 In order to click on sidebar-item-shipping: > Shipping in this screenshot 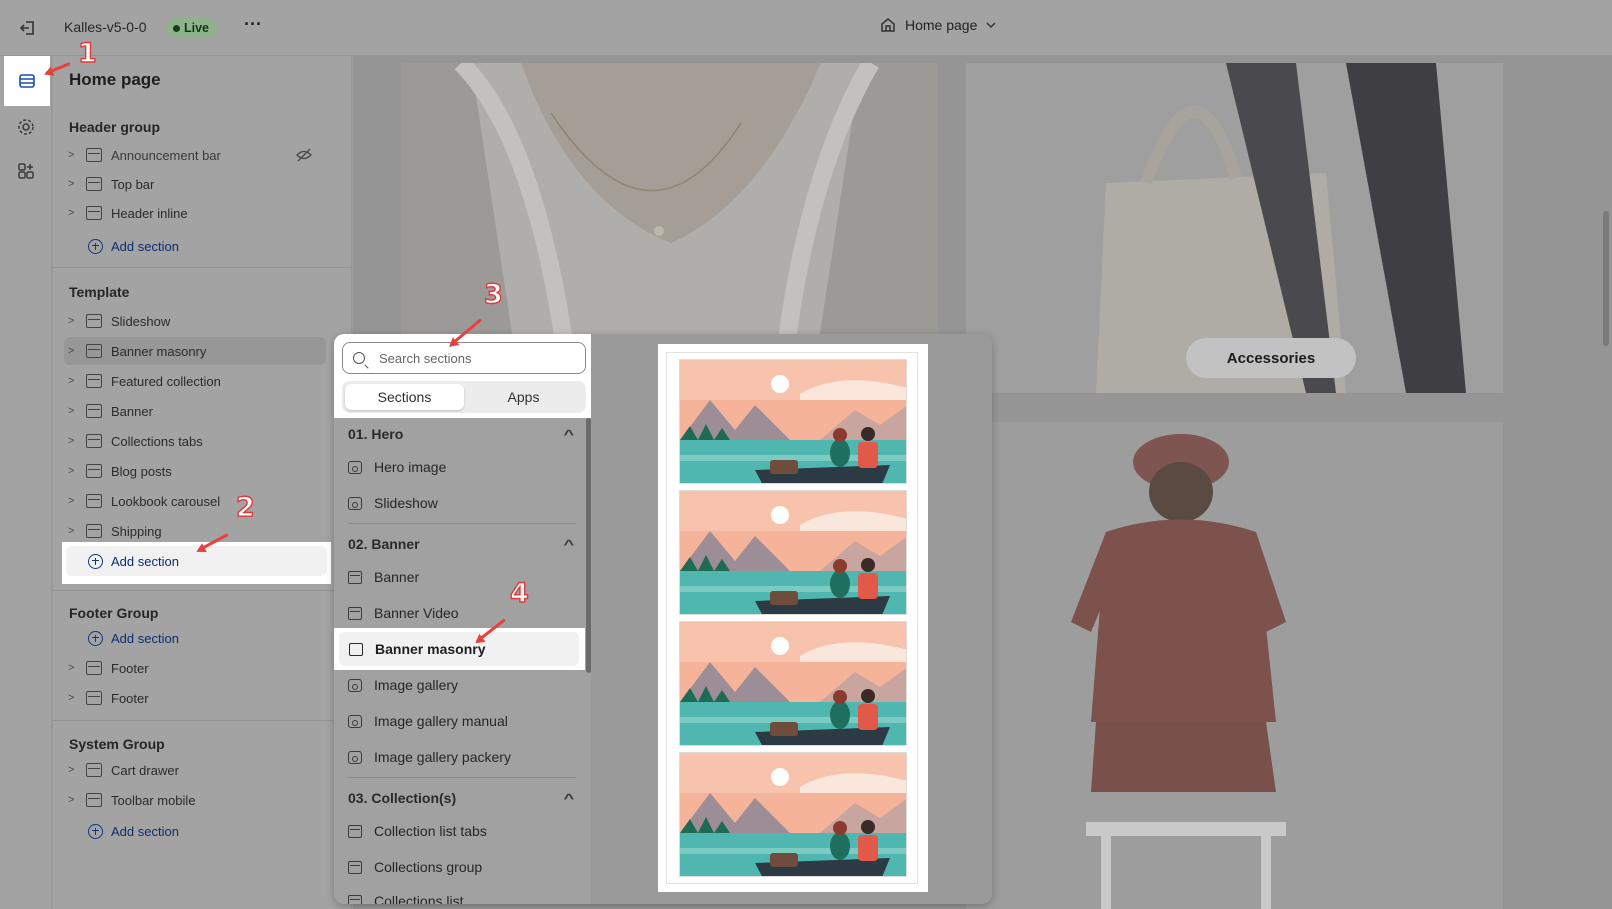, I will do `click(195, 531)`.